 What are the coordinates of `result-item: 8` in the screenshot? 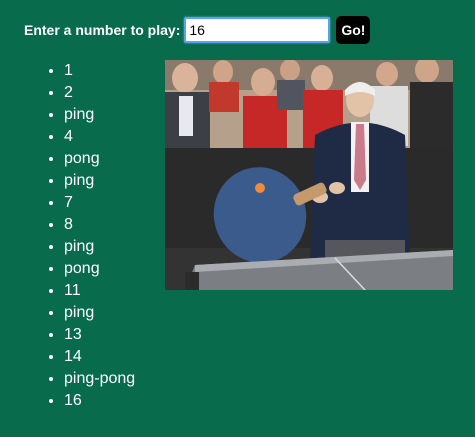 It's located at (99, 225).